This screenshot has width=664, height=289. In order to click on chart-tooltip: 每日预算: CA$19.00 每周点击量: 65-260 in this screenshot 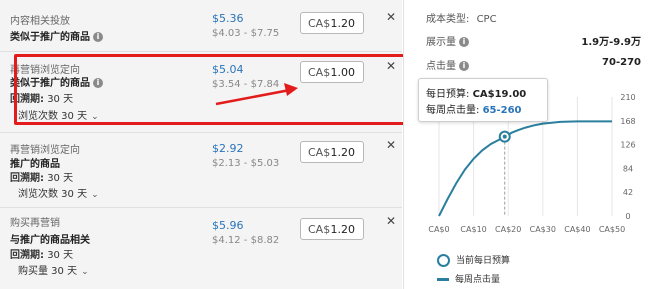, I will do `click(483, 100)`.